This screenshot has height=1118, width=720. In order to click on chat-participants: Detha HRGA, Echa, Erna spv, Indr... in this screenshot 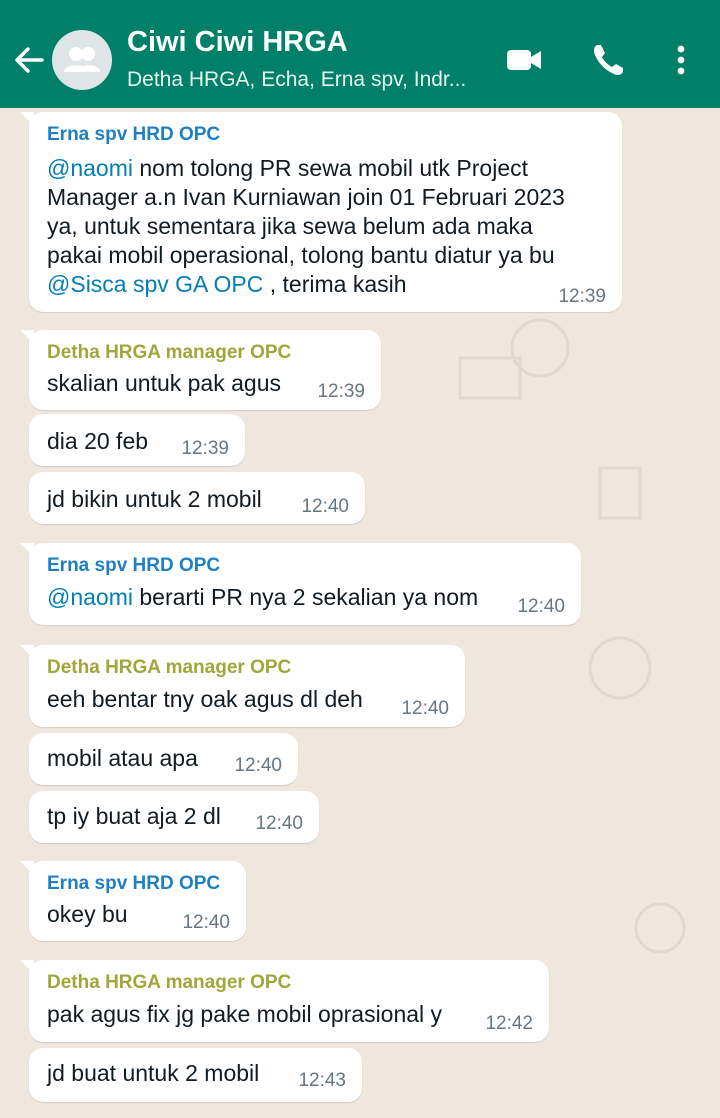, I will do `click(296, 80)`.